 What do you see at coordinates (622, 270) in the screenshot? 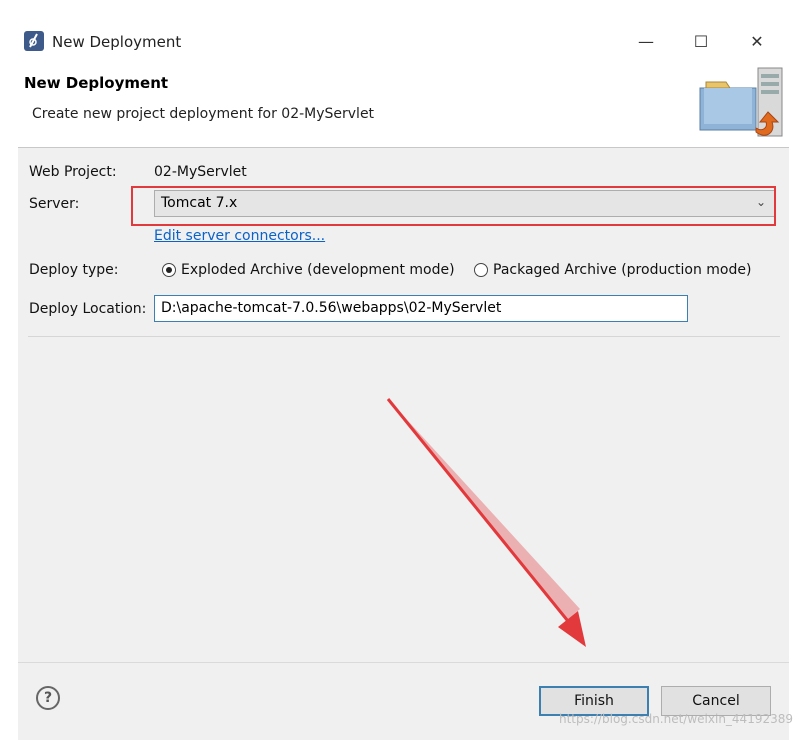
I see `packaged-archive-label: Packaged Archive (production mode)` at bounding box center [622, 270].